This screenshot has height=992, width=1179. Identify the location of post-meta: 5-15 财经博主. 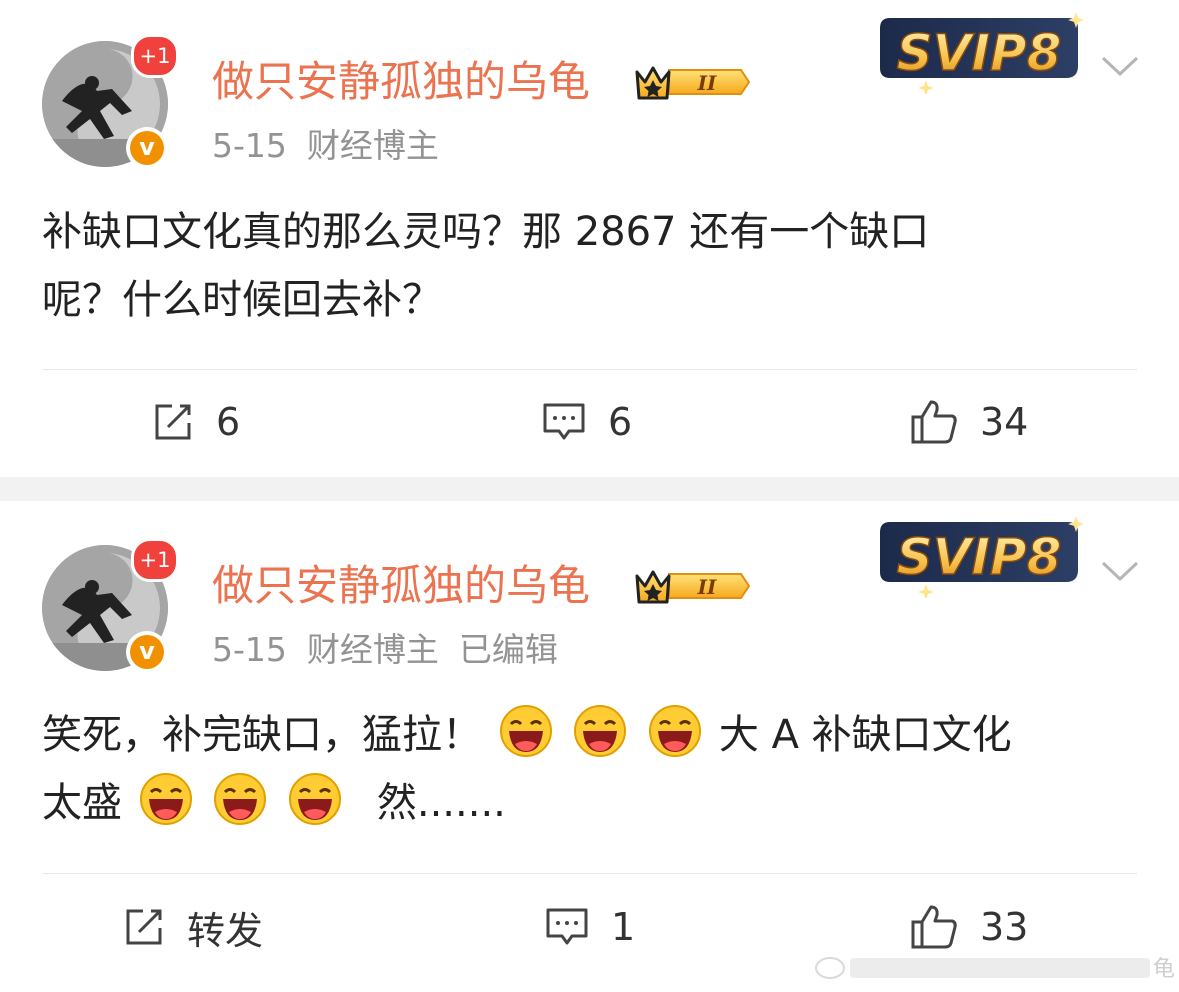
(335, 146).